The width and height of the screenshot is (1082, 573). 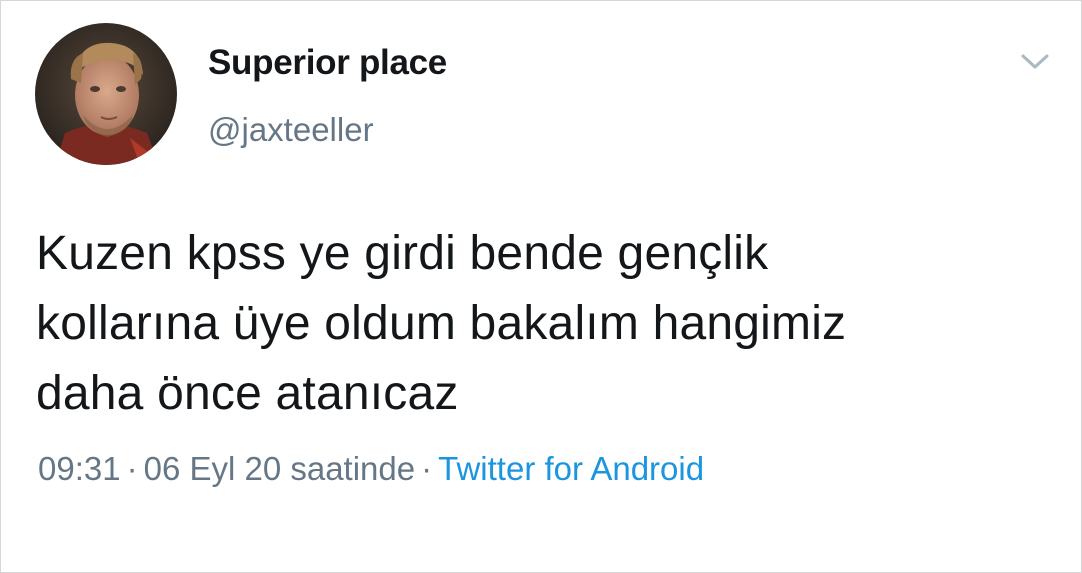 I want to click on profile-photo, so click(x=106, y=94).